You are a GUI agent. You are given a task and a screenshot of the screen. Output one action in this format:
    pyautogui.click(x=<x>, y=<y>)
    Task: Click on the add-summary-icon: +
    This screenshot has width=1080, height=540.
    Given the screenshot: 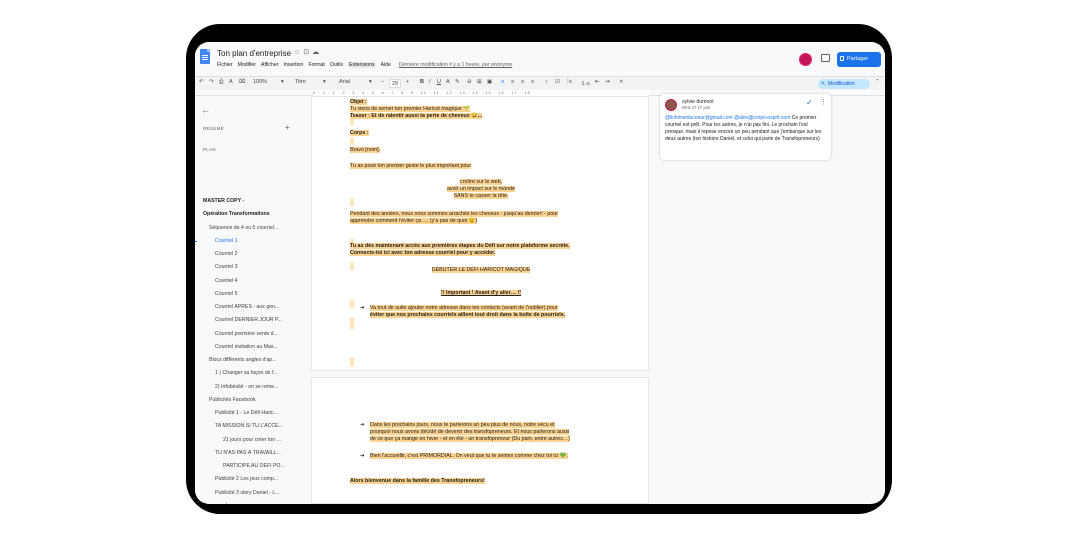 What is the action you would take?
    pyautogui.click(x=287, y=127)
    